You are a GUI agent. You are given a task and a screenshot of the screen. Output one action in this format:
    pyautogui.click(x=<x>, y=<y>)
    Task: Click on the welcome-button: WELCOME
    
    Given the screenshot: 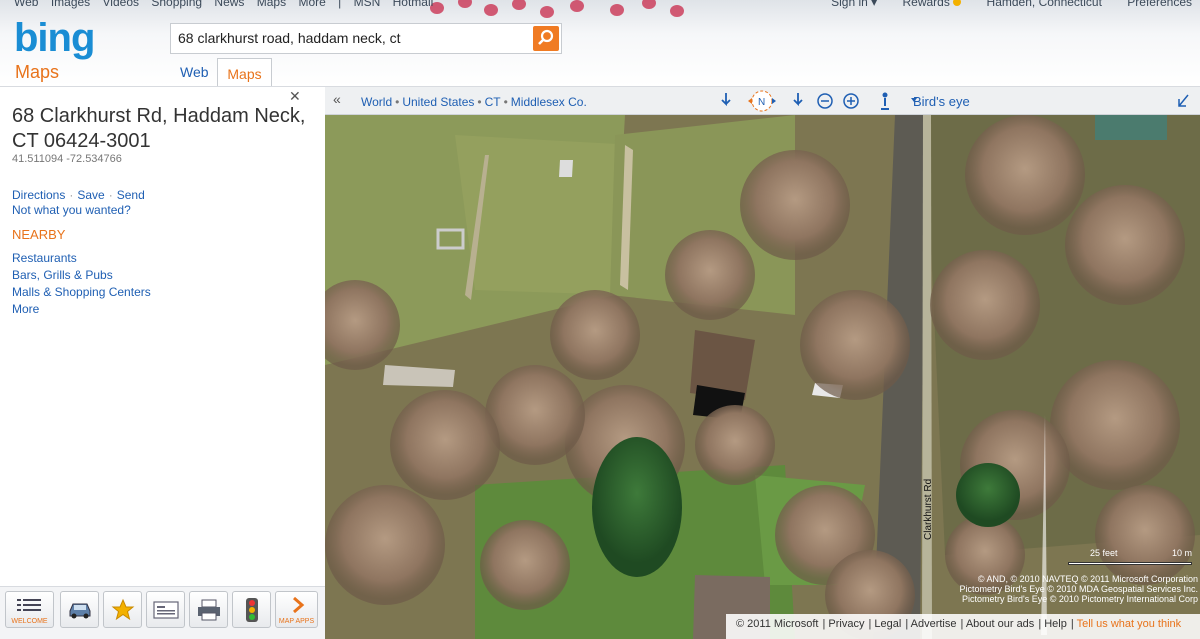 What is the action you would take?
    pyautogui.click(x=29, y=609)
    